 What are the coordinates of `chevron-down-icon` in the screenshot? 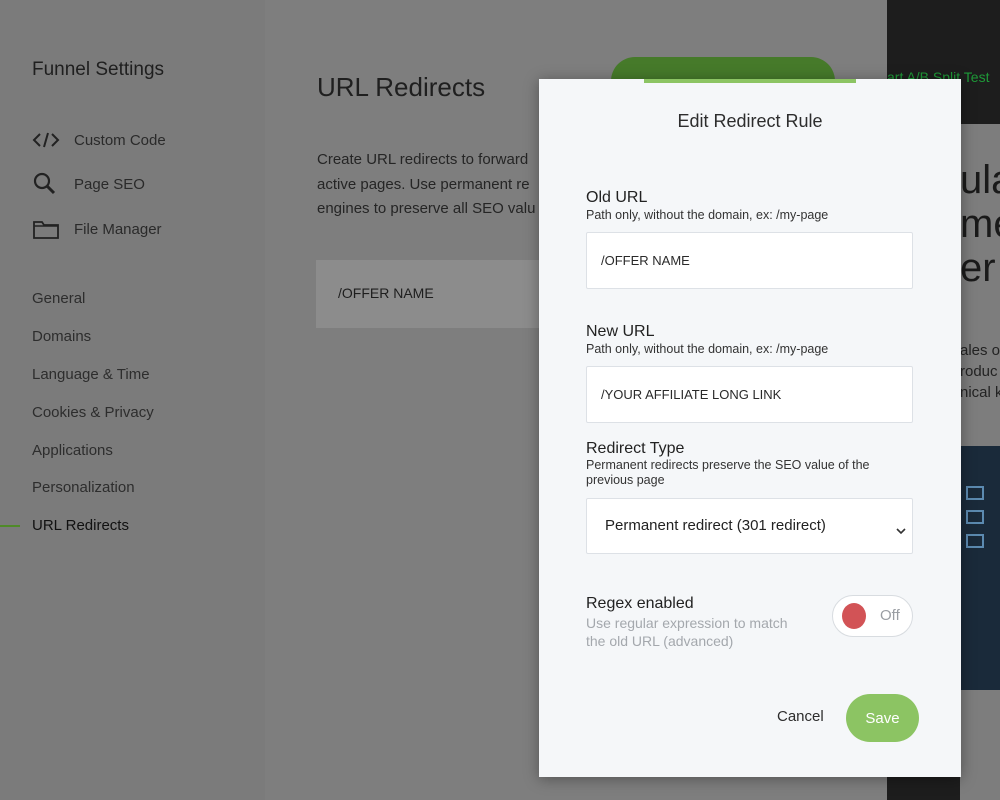 It's located at (901, 531).